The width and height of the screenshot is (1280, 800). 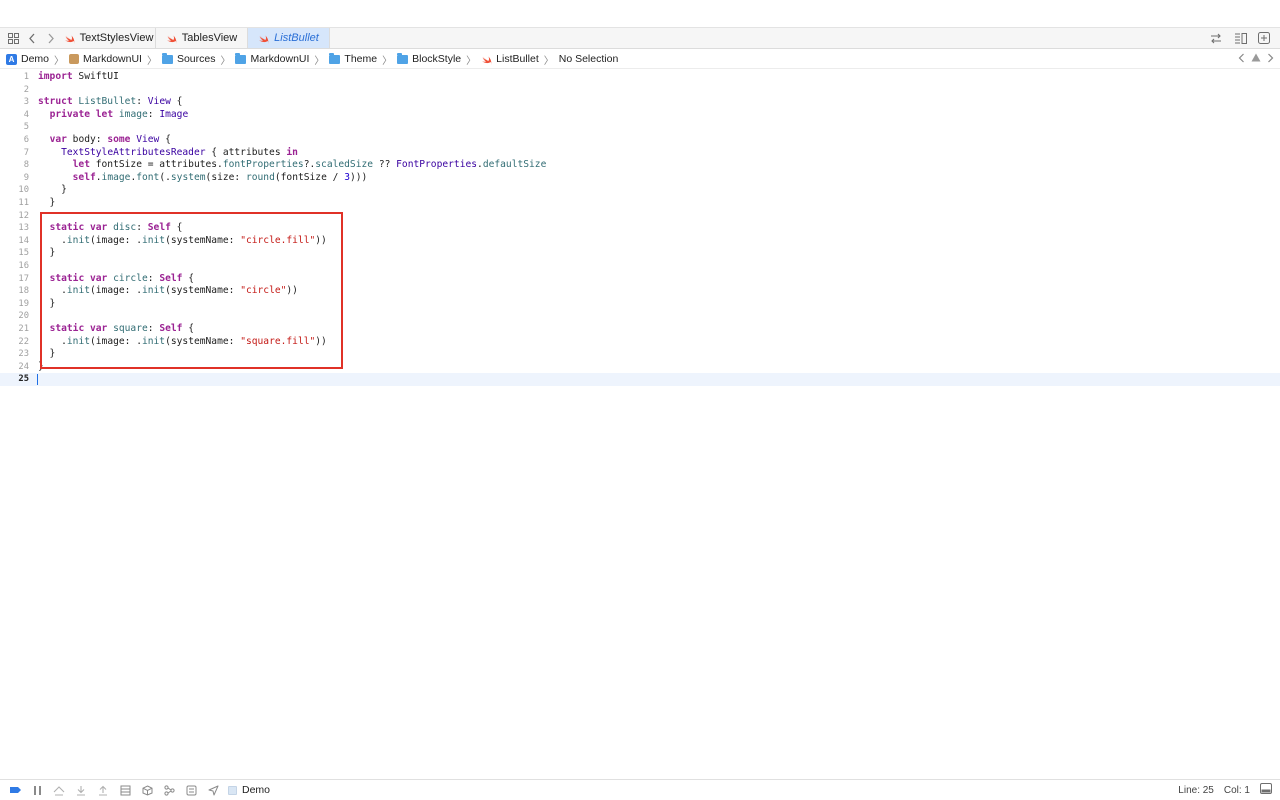 I want to click on breadcrumb-item-selection: No Selection, so click(x=589, y=59).